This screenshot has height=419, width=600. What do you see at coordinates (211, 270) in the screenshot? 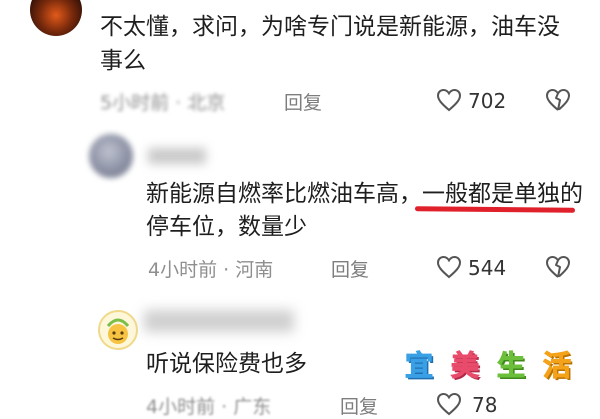
I see `reply-comment-meta: 4小时前 · 河南` at bounding box center [211, 270].